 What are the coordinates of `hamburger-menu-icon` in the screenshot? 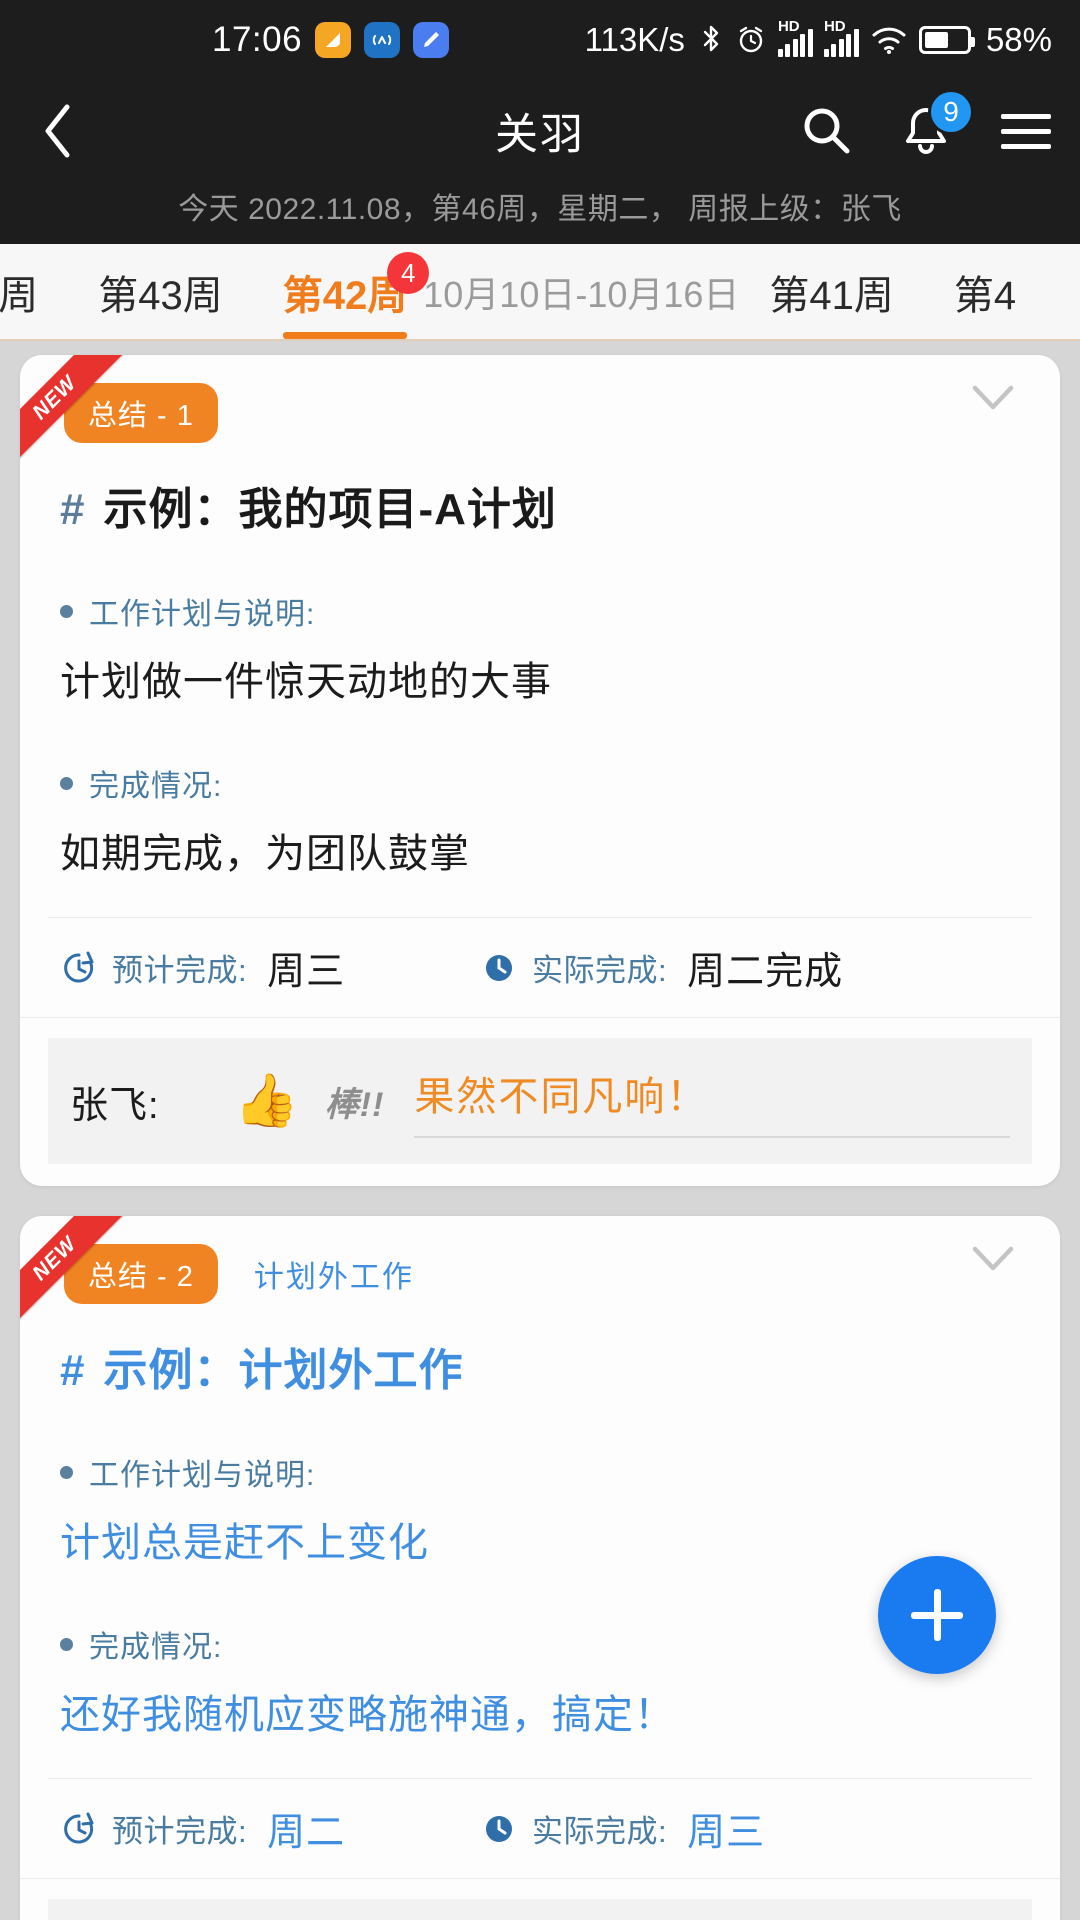 It's located at (1026, 131).